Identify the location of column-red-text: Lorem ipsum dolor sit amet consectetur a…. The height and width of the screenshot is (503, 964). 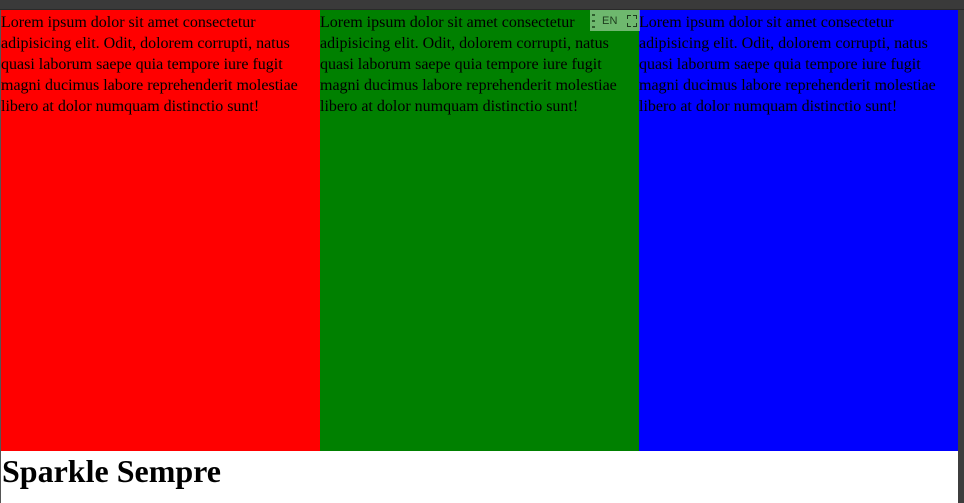
(149, 64).